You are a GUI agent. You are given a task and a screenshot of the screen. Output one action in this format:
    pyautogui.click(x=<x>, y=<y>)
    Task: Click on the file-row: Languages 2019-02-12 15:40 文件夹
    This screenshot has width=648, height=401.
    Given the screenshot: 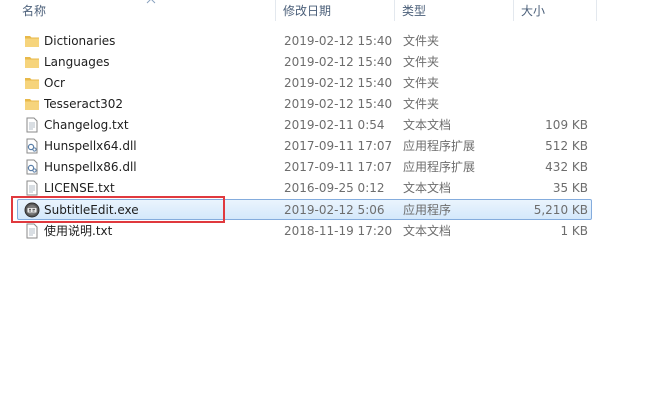 What is the action you would take?
    pyautogui.click(x=304, y=61)
    